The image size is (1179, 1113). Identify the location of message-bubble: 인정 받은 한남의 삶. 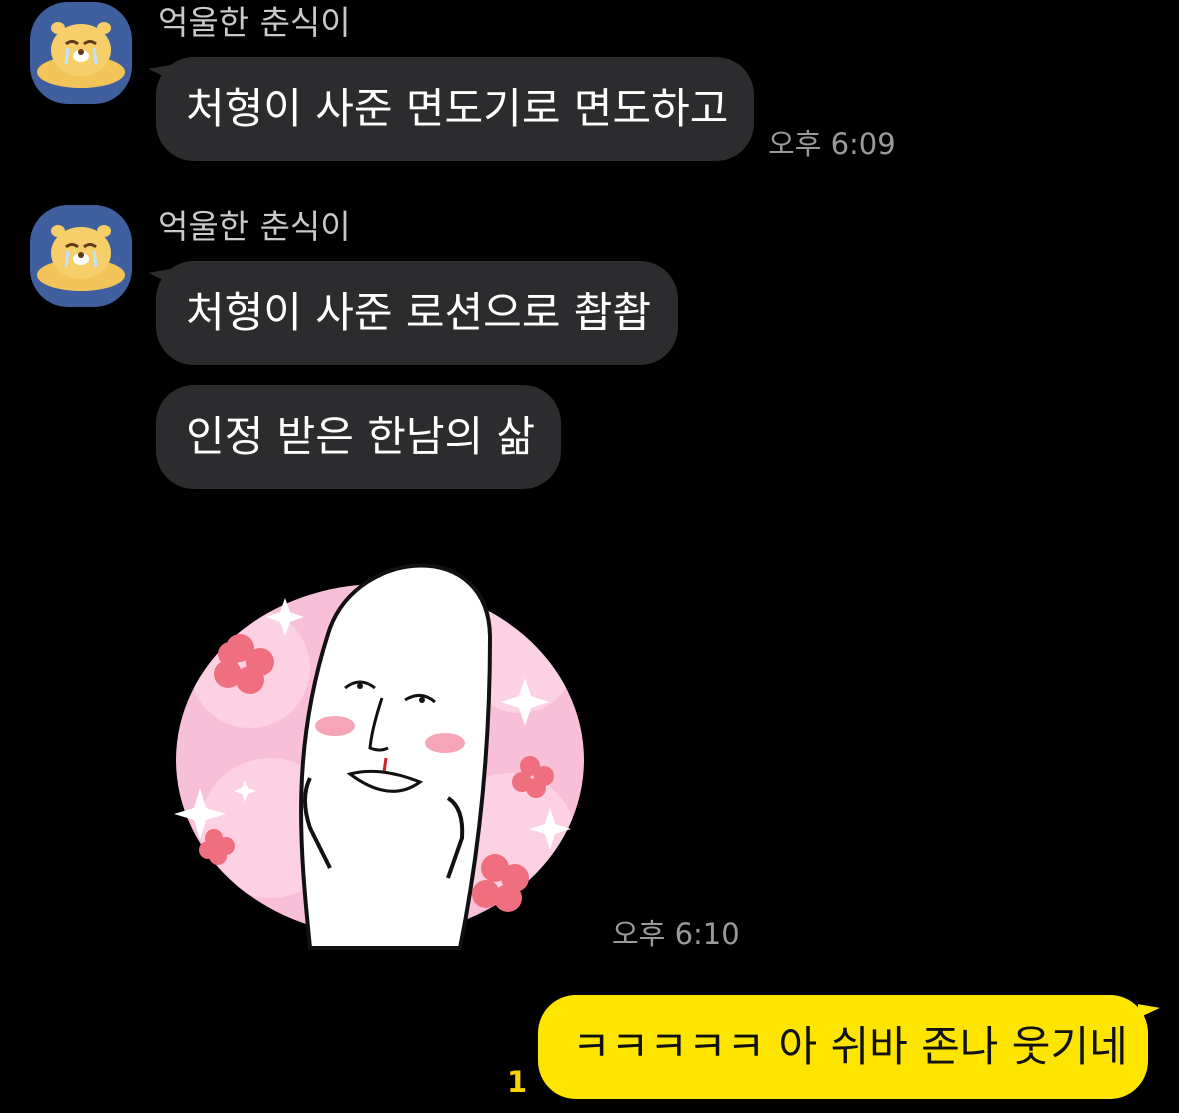
(358, 437).